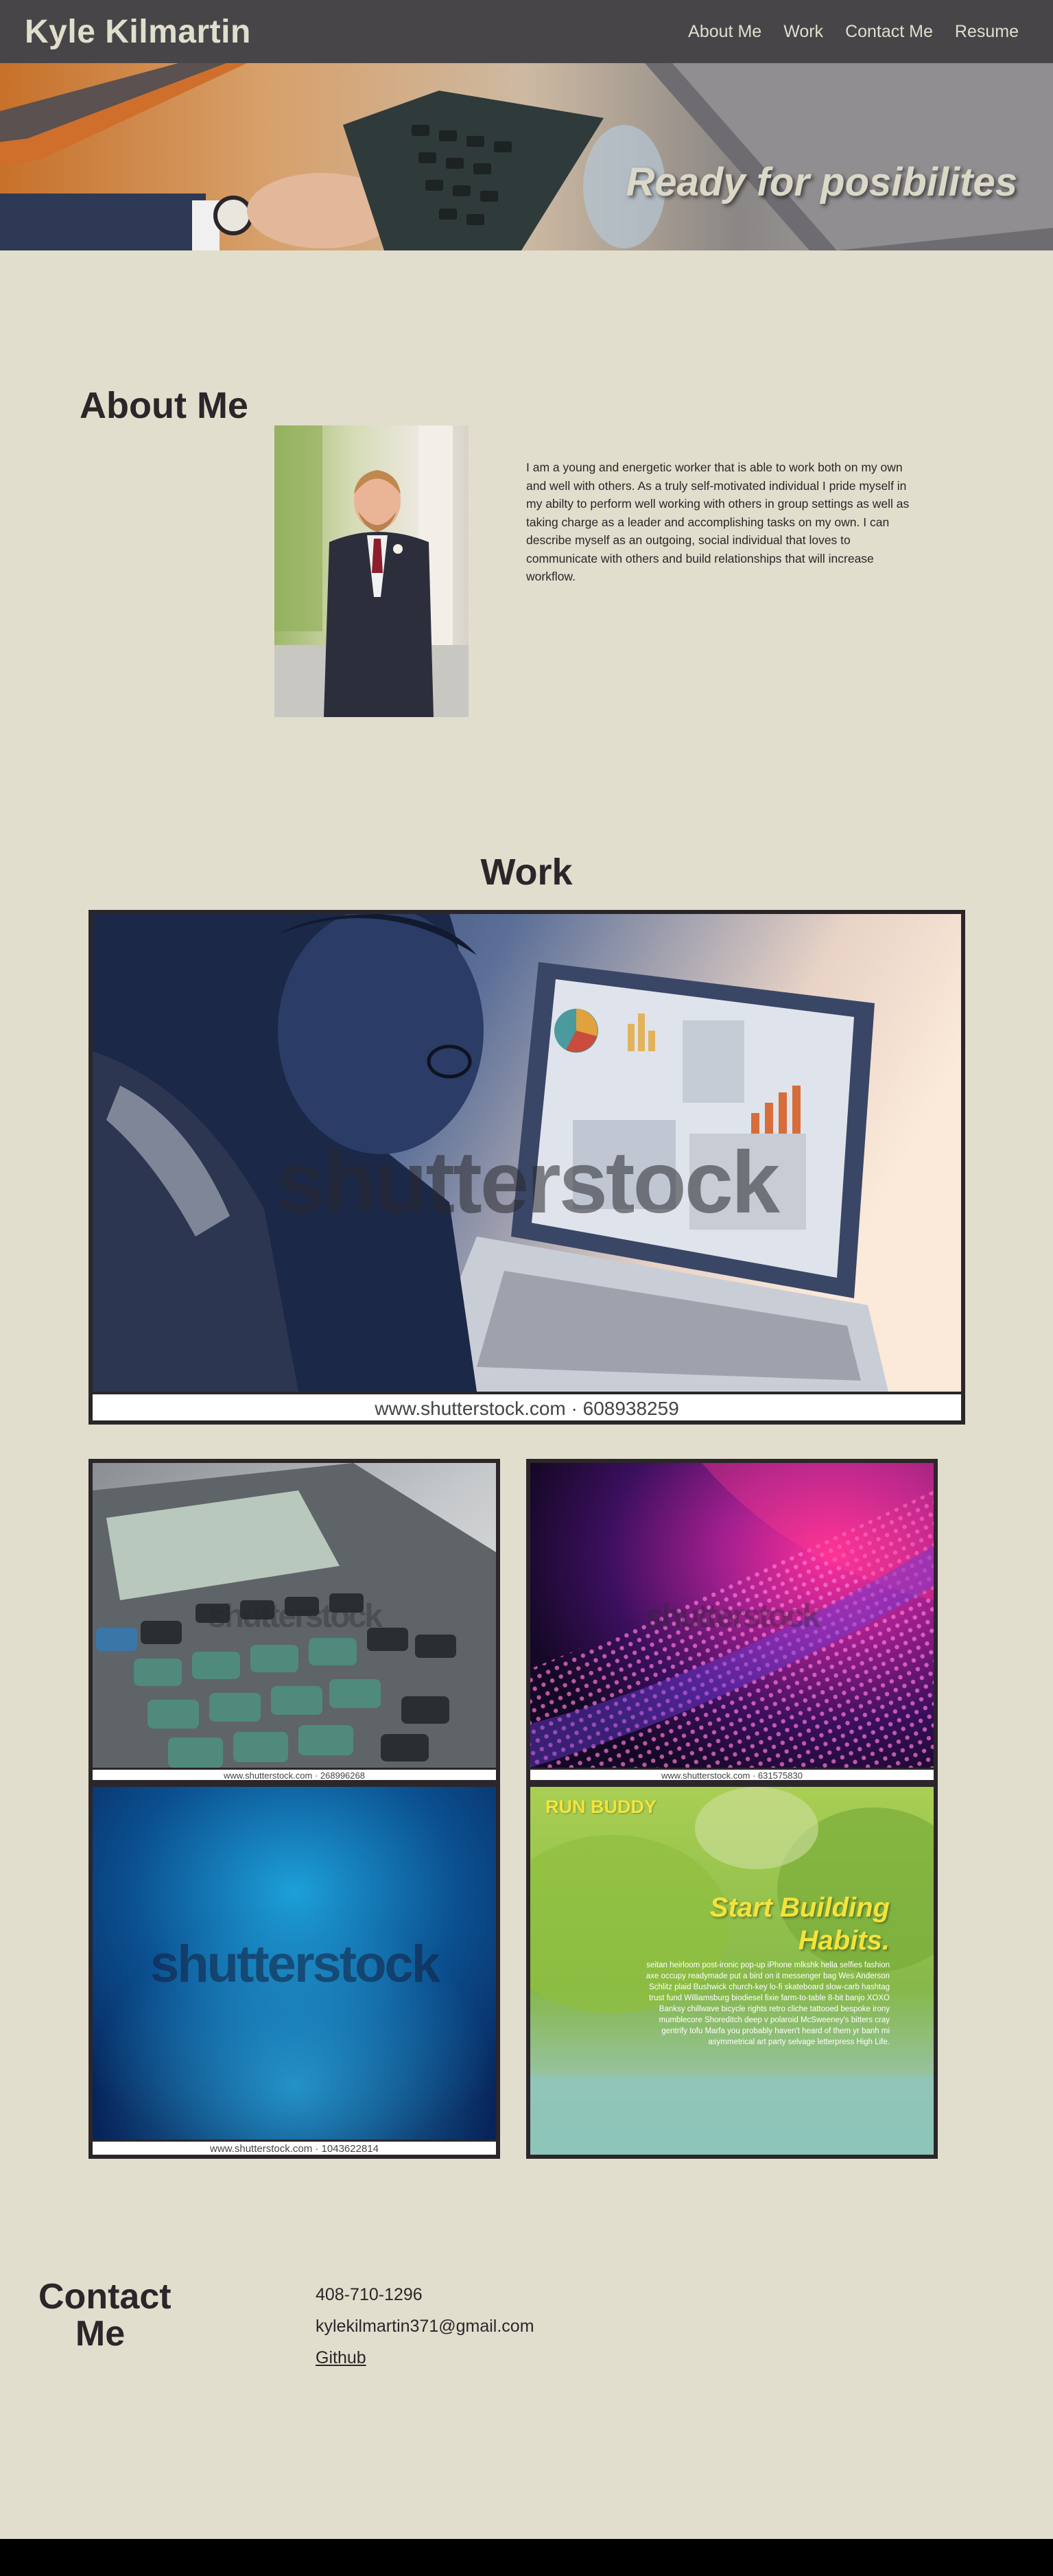 The image size is (1053, 2576). I want to click on hero-banner: Ready for posibilites, so click(526, 156).